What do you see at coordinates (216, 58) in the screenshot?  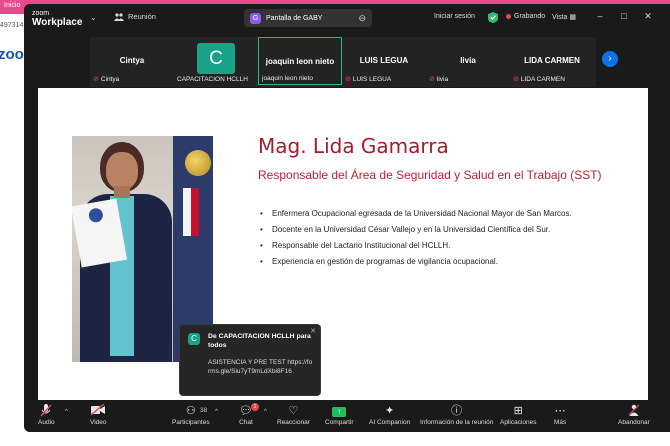 I see `participant-avatar: C` at bounding box center [216, 58].